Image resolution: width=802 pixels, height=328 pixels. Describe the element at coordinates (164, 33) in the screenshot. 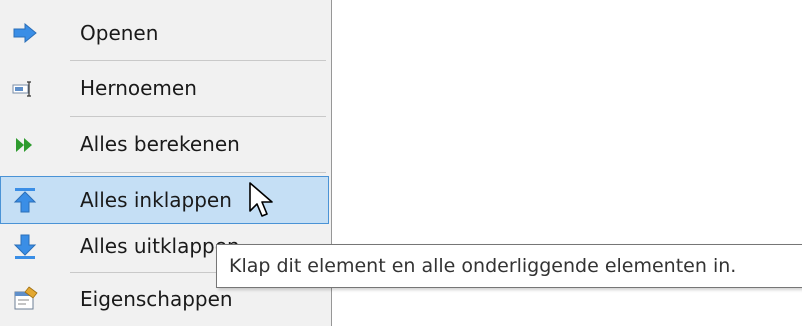

I see `menu-item-openen: Openen` at that location.